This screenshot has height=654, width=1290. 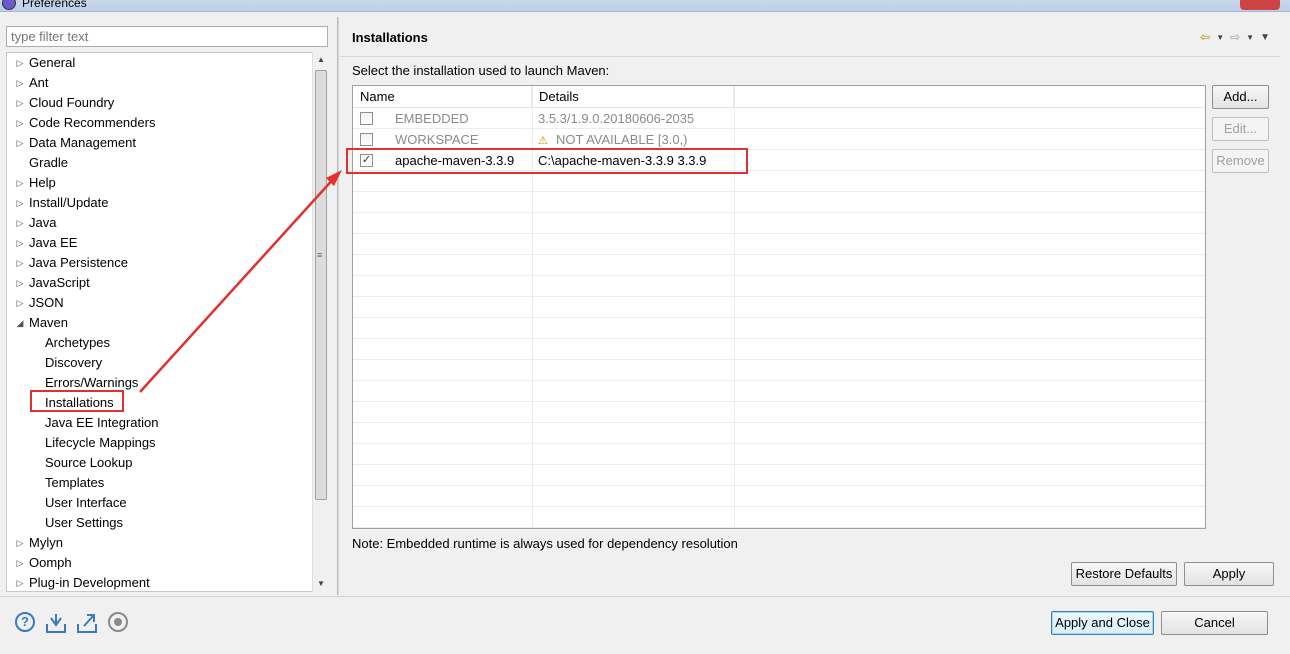 What do you see at coordinates (159, 523) in the screenshot?
I see `tree-item-user-settings: User Settings` at bounding box center [159, 523].